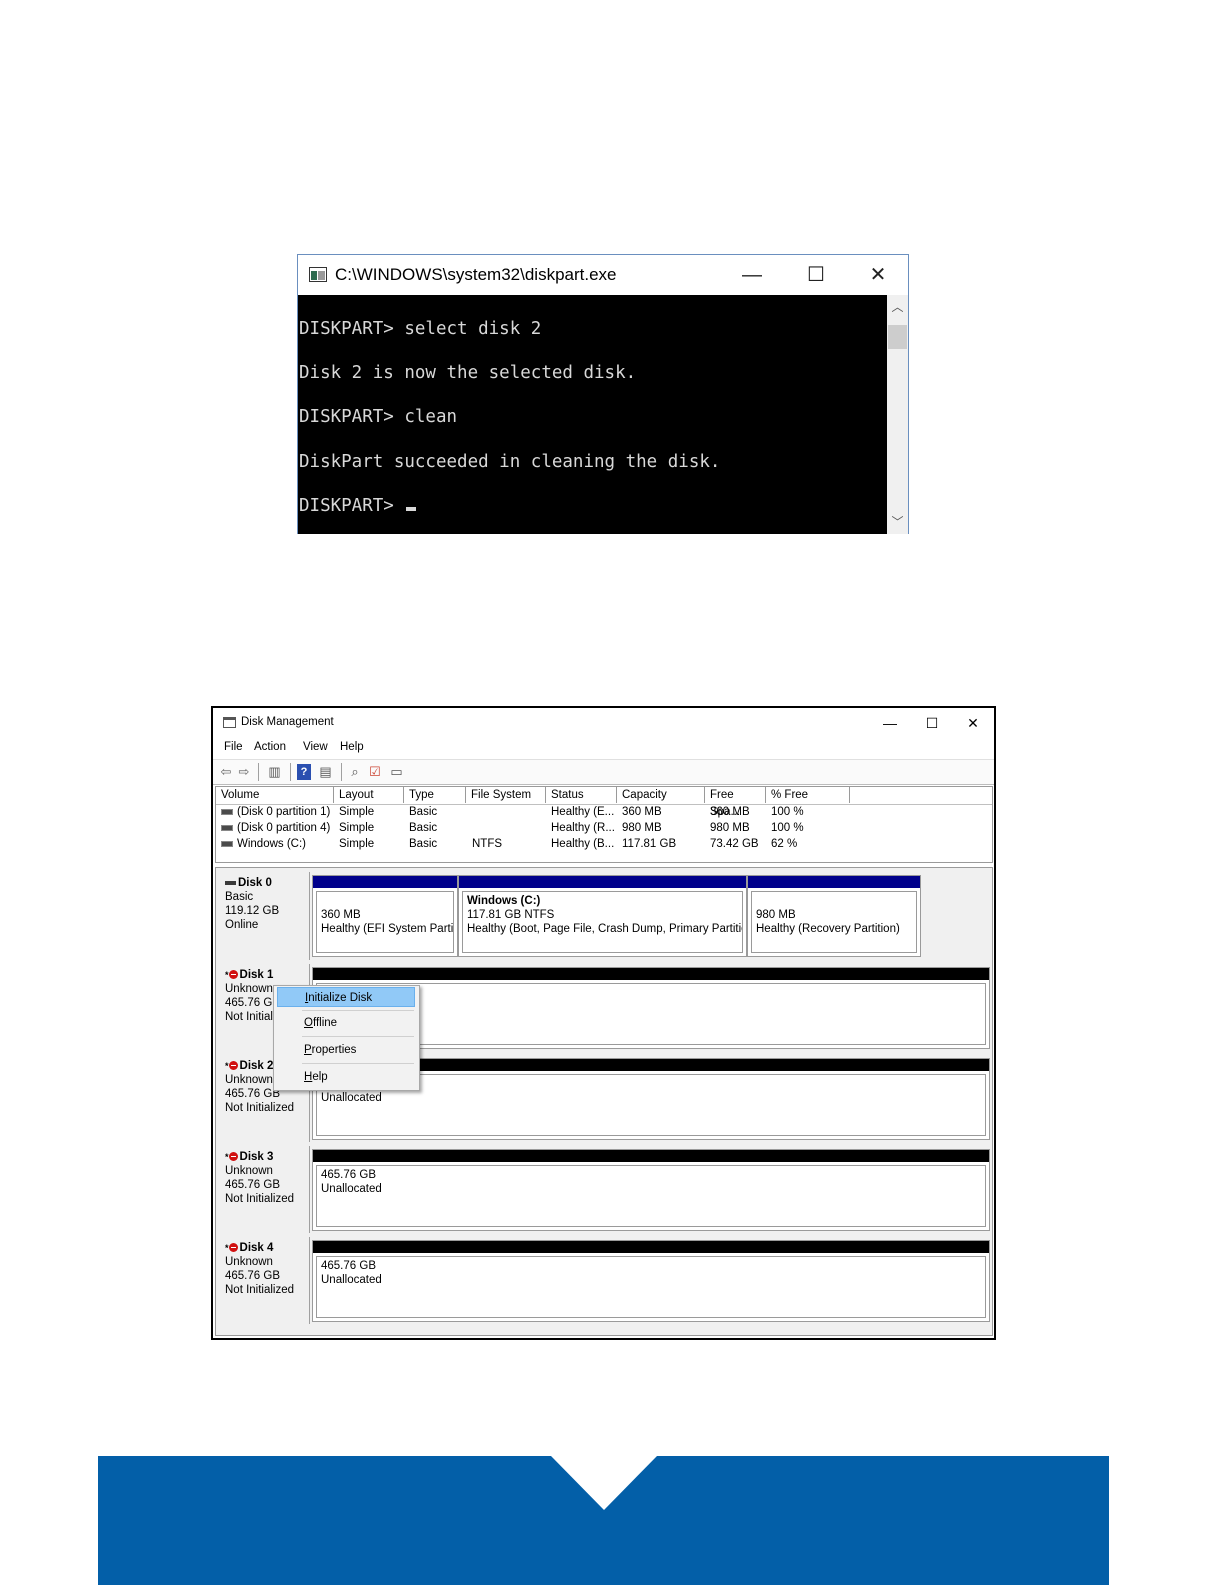 Image resolution: width=1225 pixels, height=1585 pixels. Describe the element at coordinates (315, 747) in the screenshot. I see `menu-view: View` at that location.